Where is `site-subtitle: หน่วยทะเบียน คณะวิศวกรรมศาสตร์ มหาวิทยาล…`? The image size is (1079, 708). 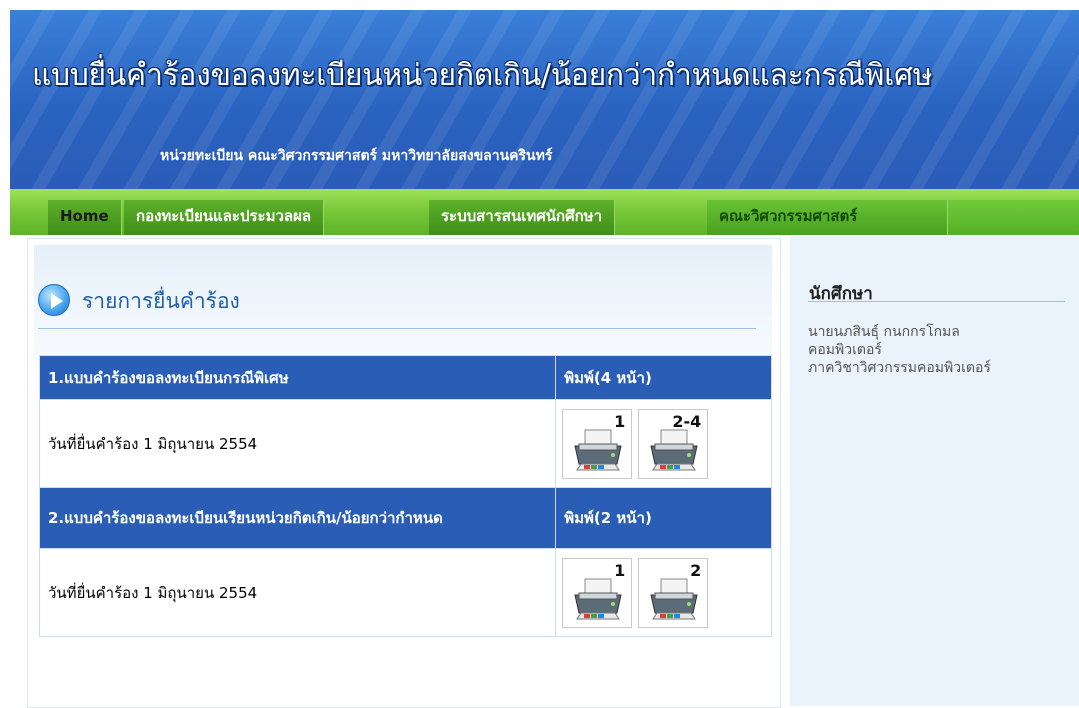
site-subtitle: หน่วยทะเบียน คณะวิศวกรรมศาสตร์ มหาวิทยาล… is located at coordinates (356, 156).